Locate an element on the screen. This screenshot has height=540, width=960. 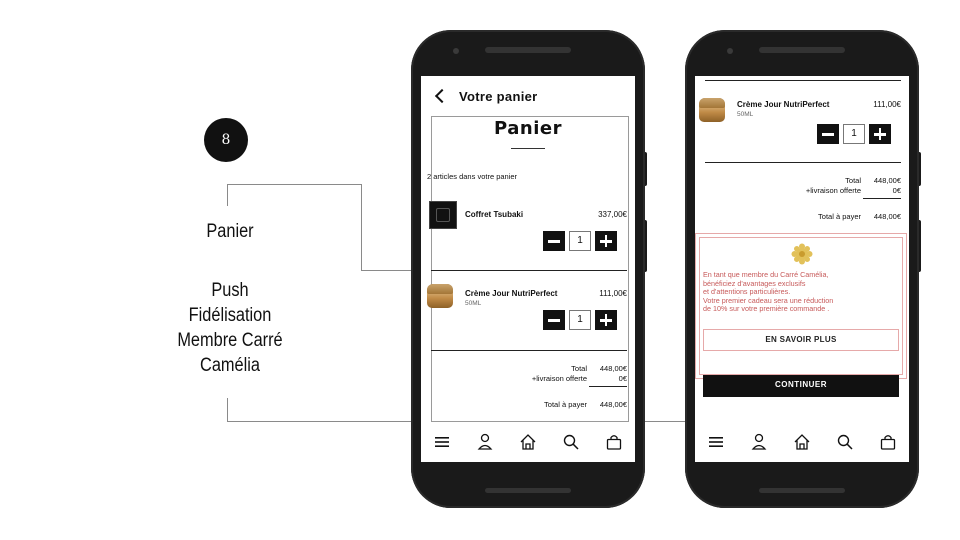
article-count: 2 articles dans votre panier is located at coordinates (472, 176).